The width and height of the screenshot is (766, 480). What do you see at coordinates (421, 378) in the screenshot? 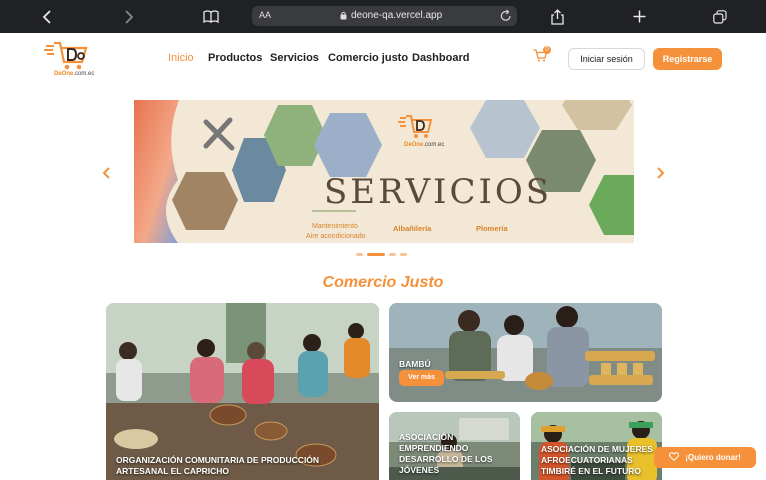
I see `card-bambu-more-button: Ver más` at bounding box center [421, 378].